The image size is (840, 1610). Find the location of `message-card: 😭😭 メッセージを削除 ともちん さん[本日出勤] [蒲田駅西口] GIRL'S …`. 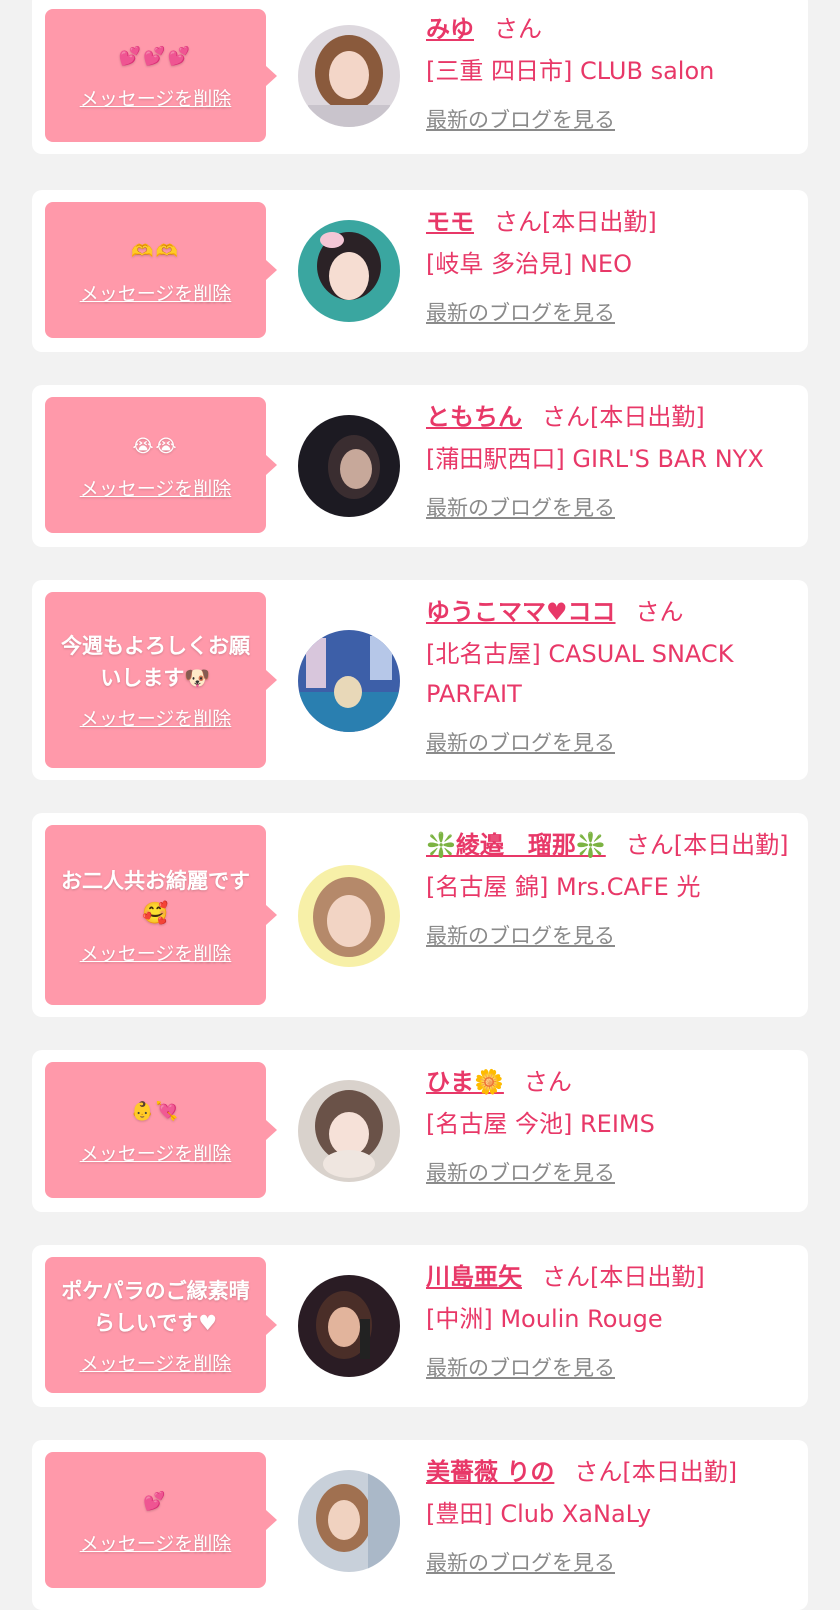

message-card: 😭😭 メッセージを削除 ともちん さん[本日出勤] [蒲田駅西口] GIRL'S … is located at coordinates (420, 466).